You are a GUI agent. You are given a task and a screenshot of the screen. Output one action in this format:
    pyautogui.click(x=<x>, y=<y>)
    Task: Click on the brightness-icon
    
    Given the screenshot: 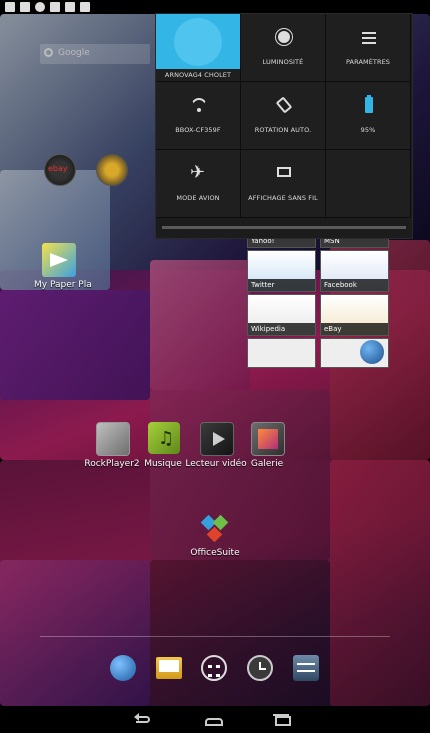 What is the action you would take?
    pyautogui.click(x=284, y=37)
    